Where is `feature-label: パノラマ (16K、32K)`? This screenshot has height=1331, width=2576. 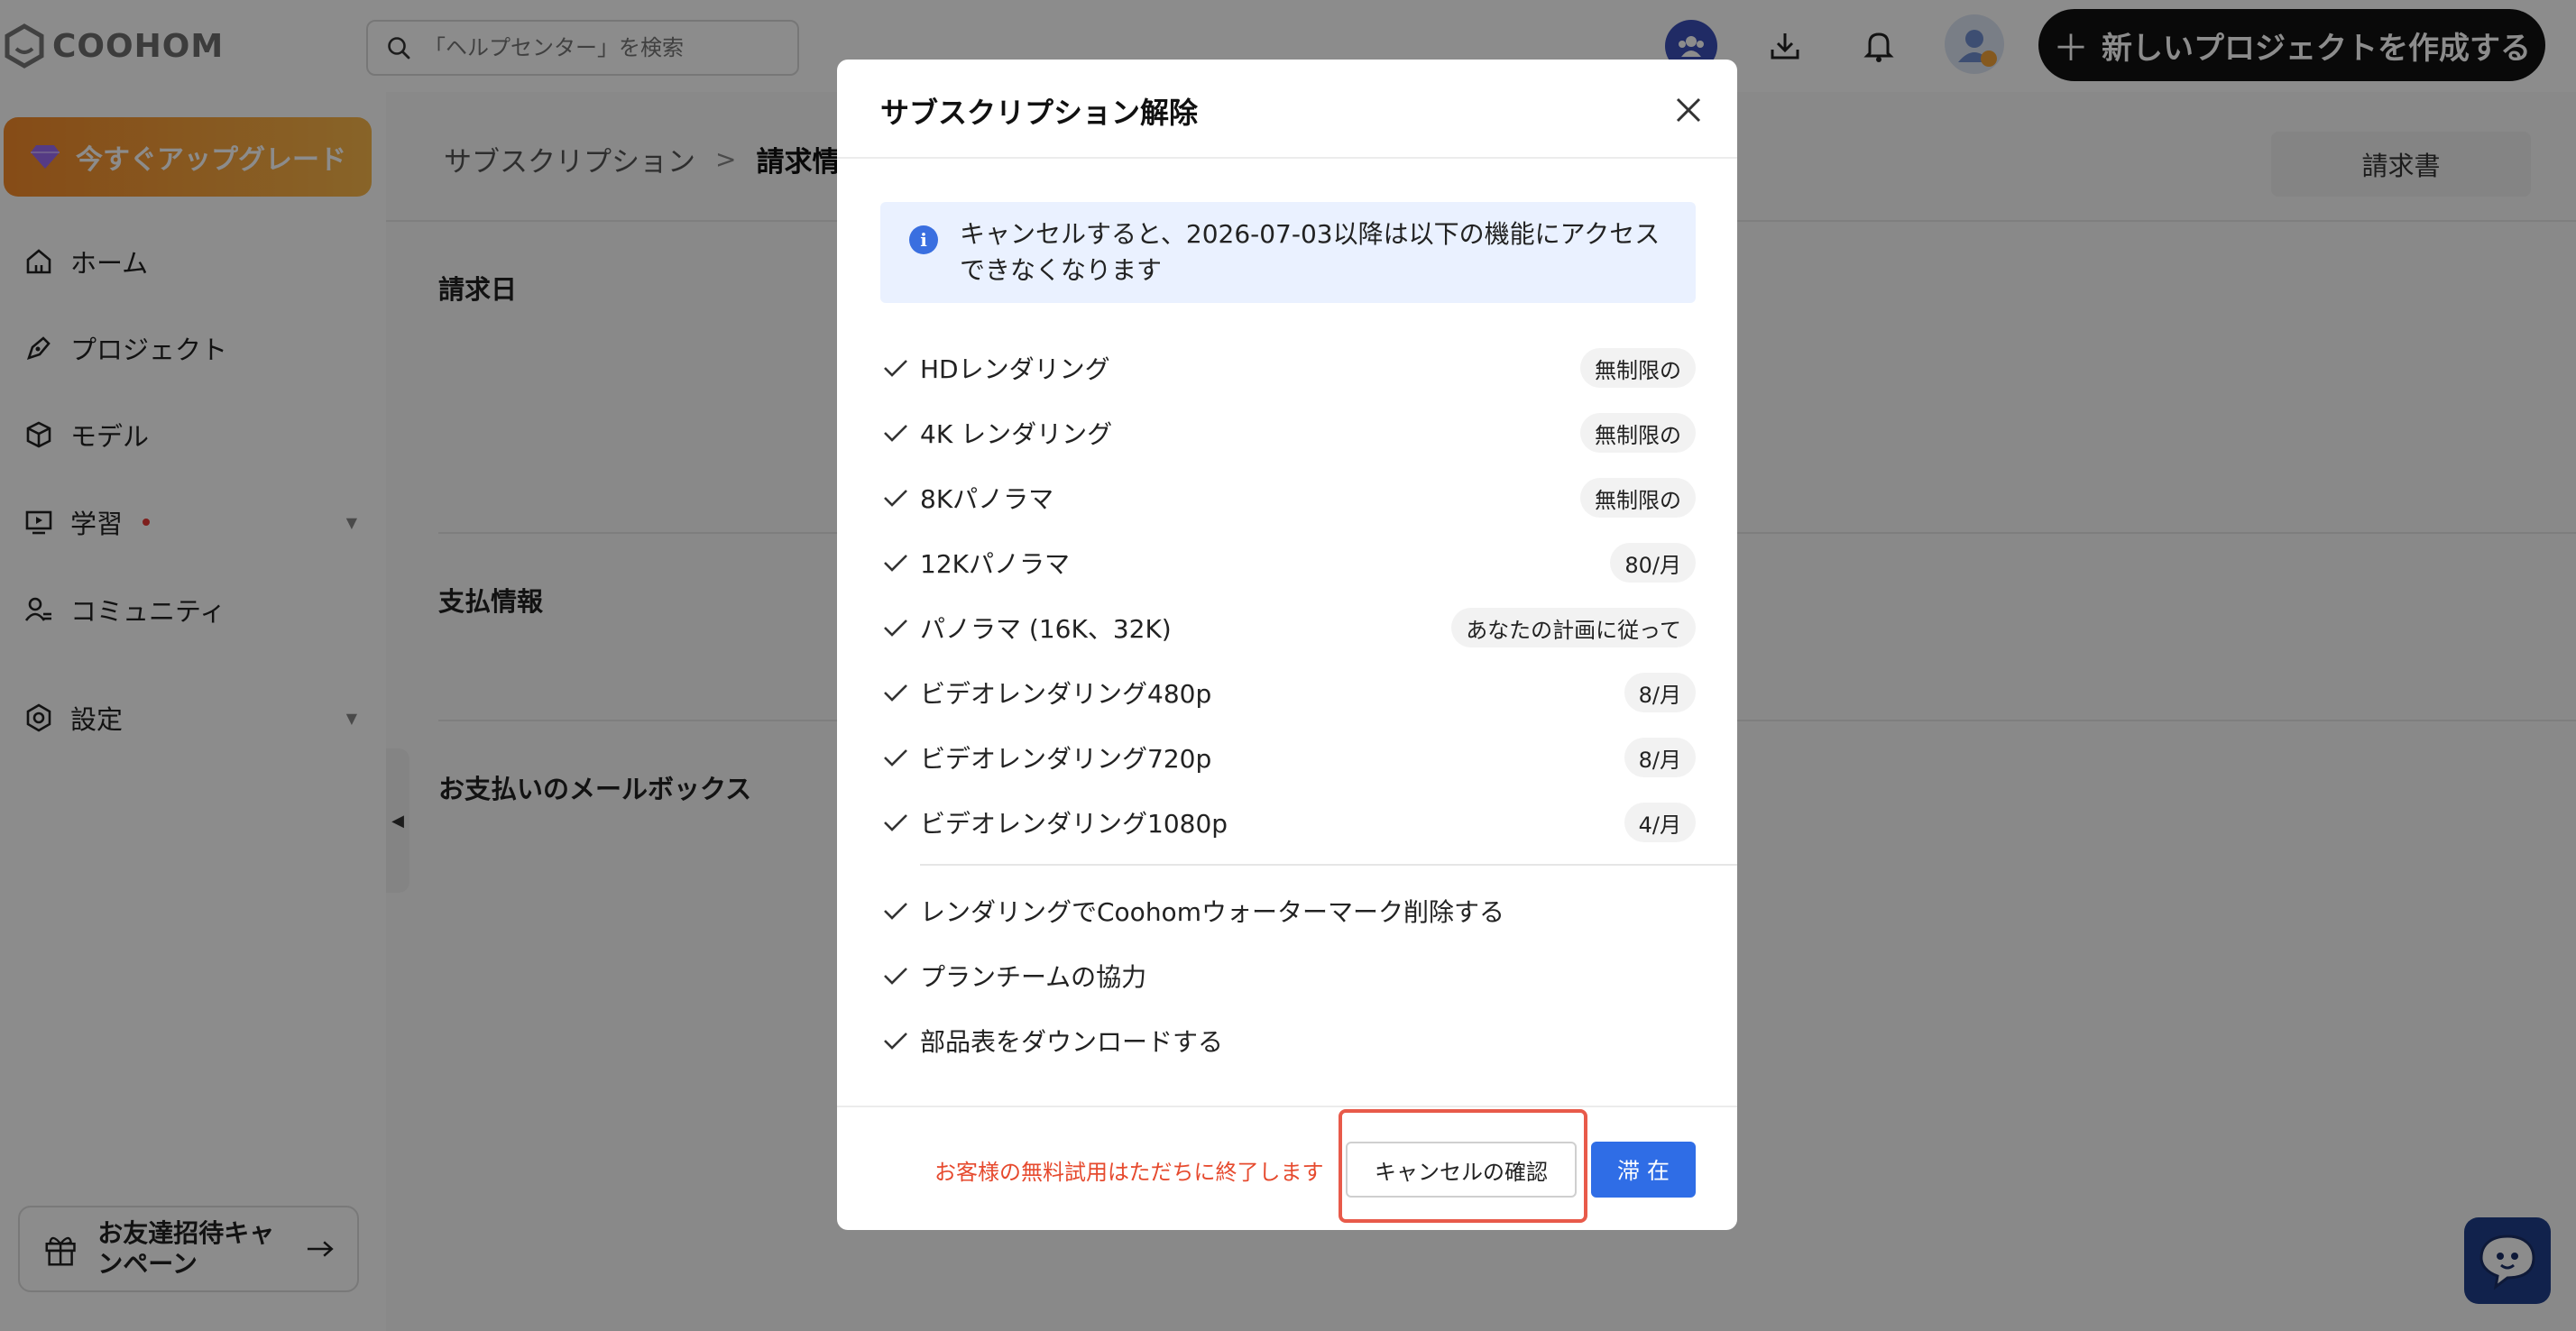
feature-label: パノラマ (16K、32K) is located at coordinates (1046, 629).